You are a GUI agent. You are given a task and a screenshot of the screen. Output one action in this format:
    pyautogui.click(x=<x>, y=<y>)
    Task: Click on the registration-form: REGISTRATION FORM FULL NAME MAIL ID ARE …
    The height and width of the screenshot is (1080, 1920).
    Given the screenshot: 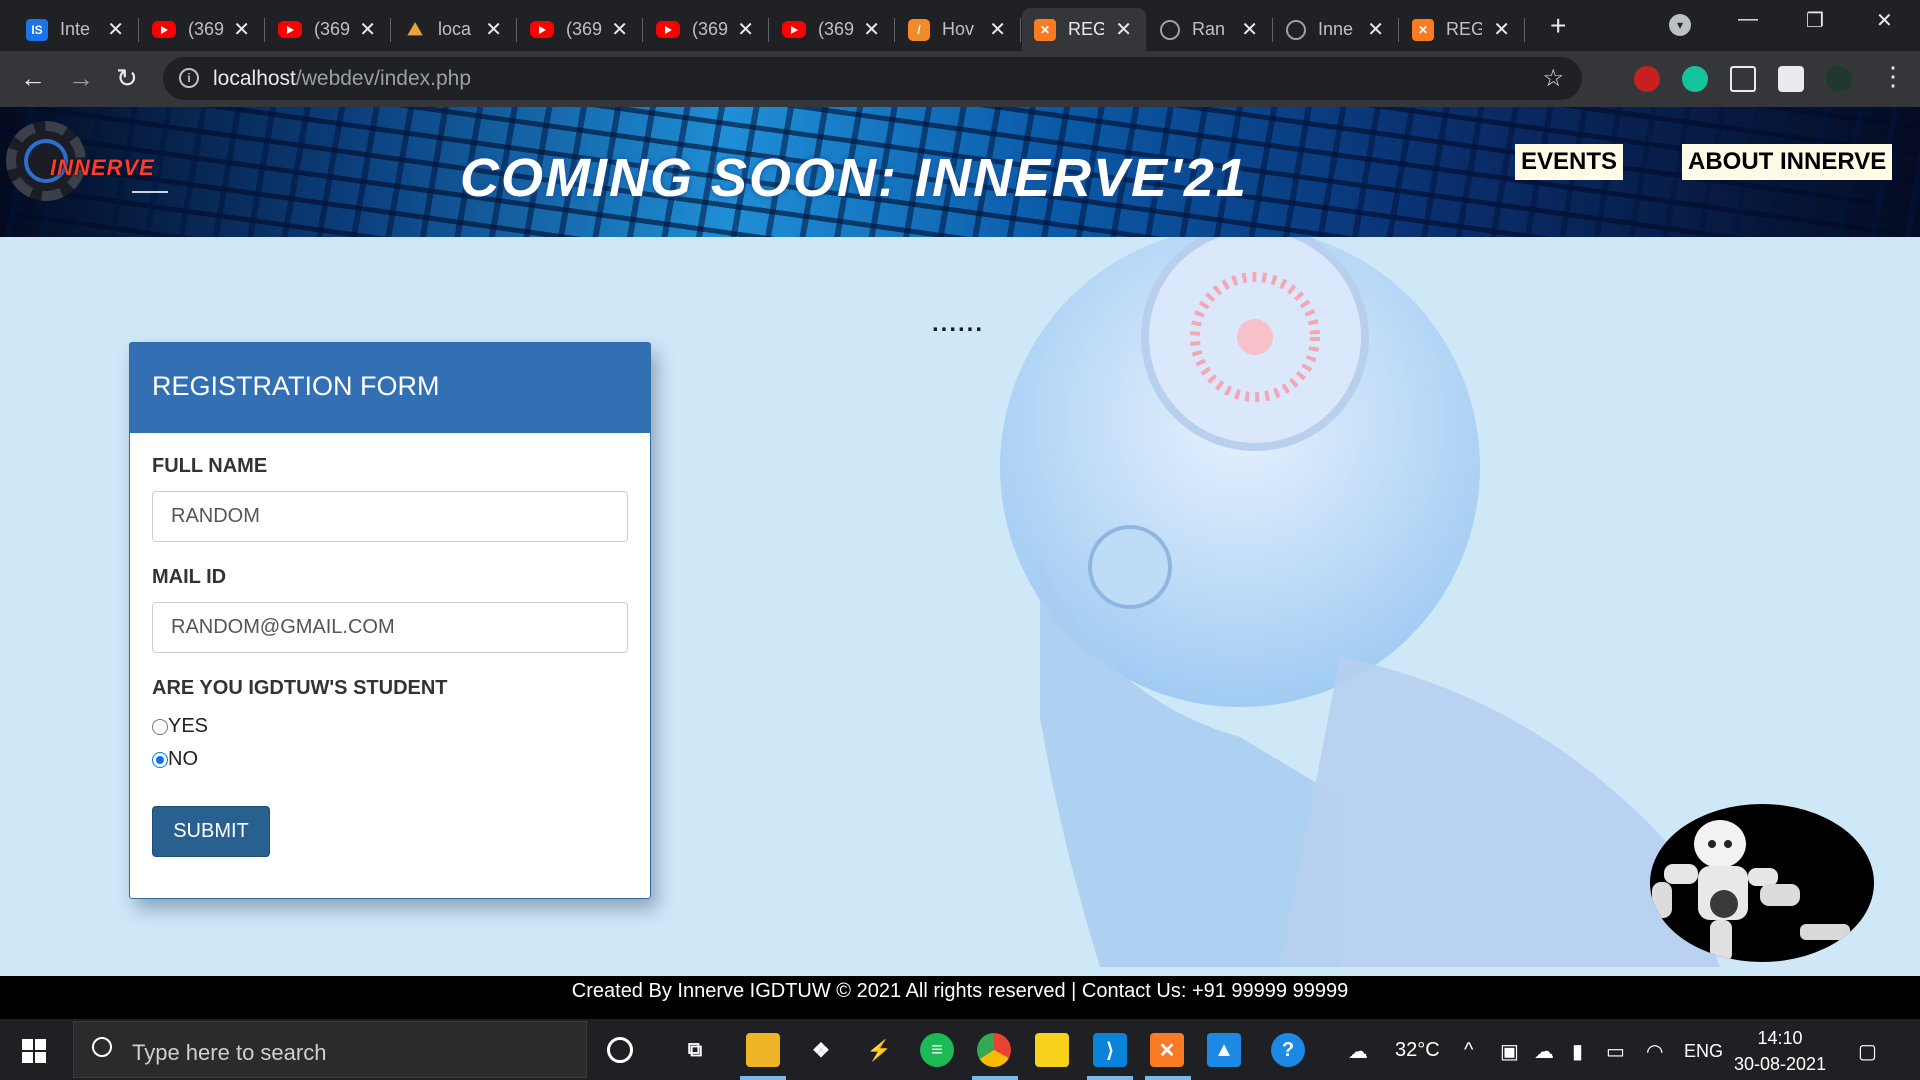 What is the action you would take?
    pyautogui.click(x=390, y=620)
    